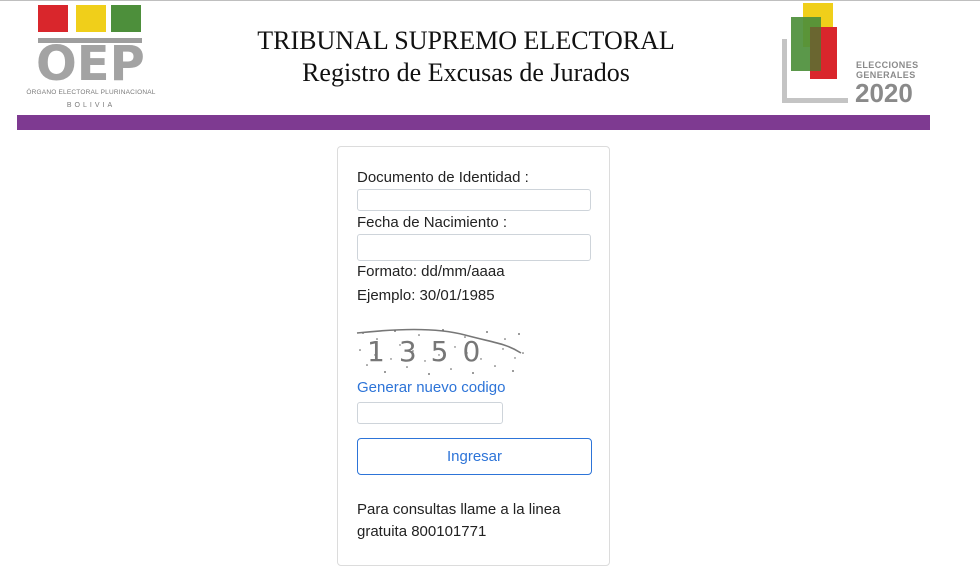  I want to click on elecciones-label-line1: ELECCIONES, so click(887, 65).